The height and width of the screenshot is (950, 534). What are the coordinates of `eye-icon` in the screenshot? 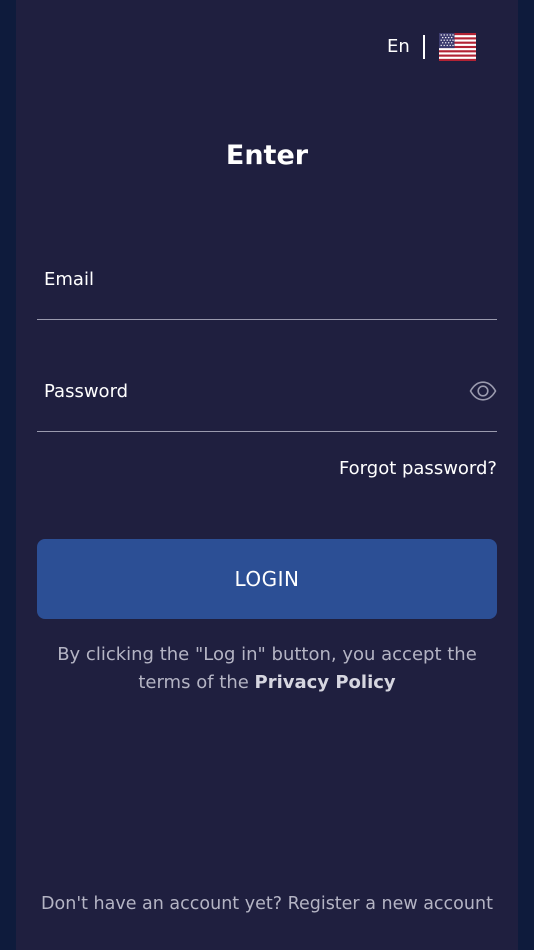 It's located at (483, 391).